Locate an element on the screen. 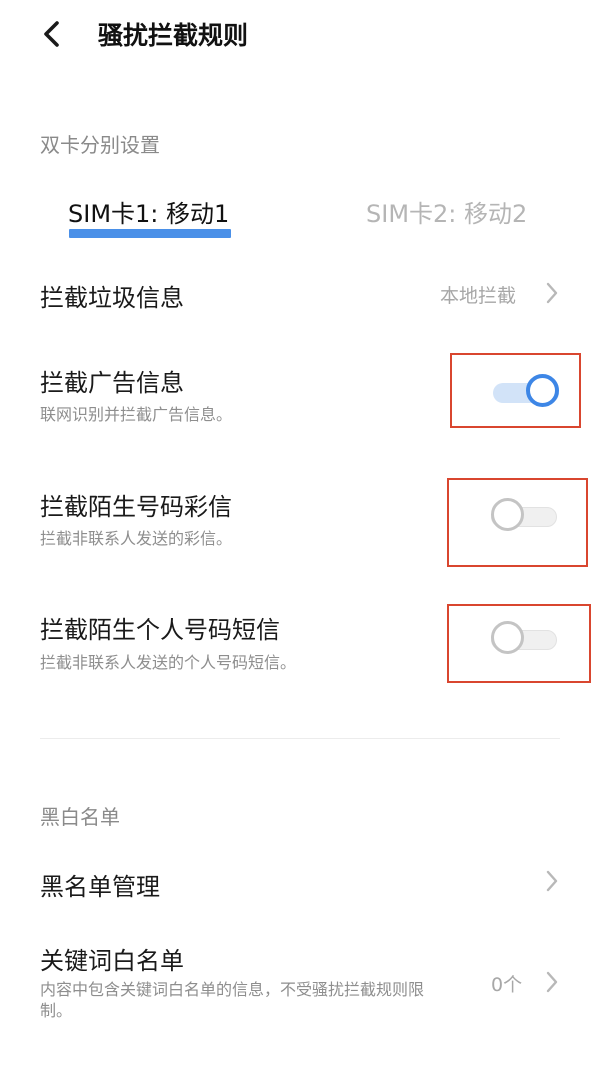 The image size is (600, 1067). spam-intercept-value: 本地拦截 is located at coordinates (478, 296).